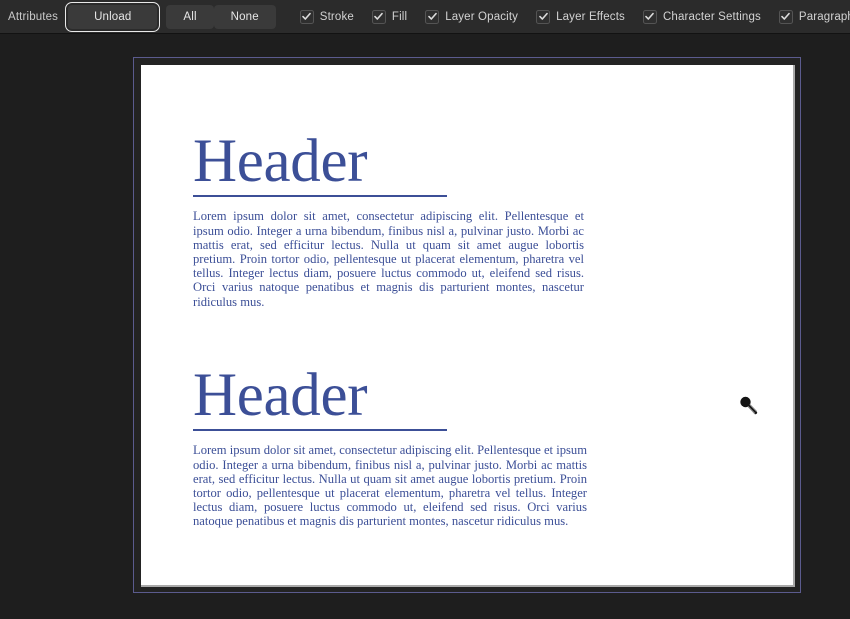 The height and width of the screenshot is (619, 850). I want to click on checkbox-fill: Fill, so click(389, 16).